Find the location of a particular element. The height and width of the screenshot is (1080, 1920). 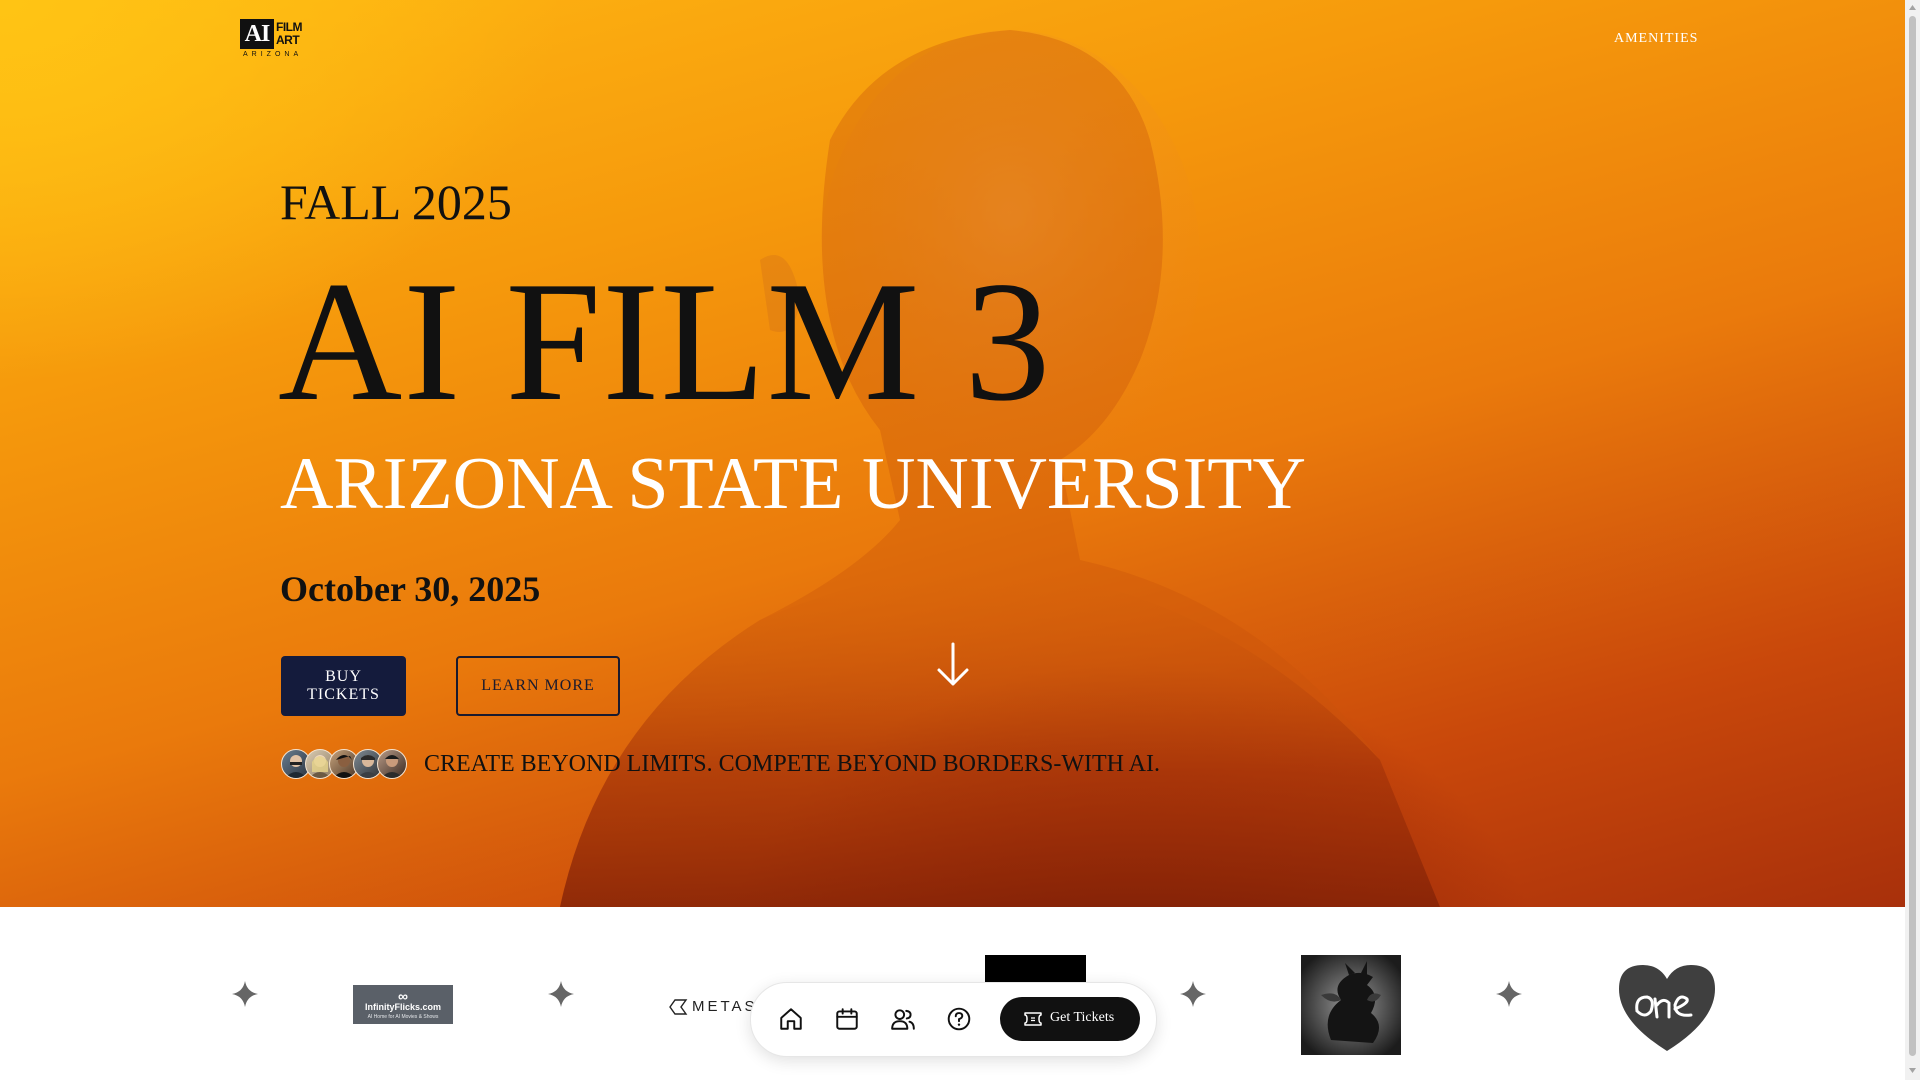

metasi-mark-icon is located at coordinates (678, 1007).